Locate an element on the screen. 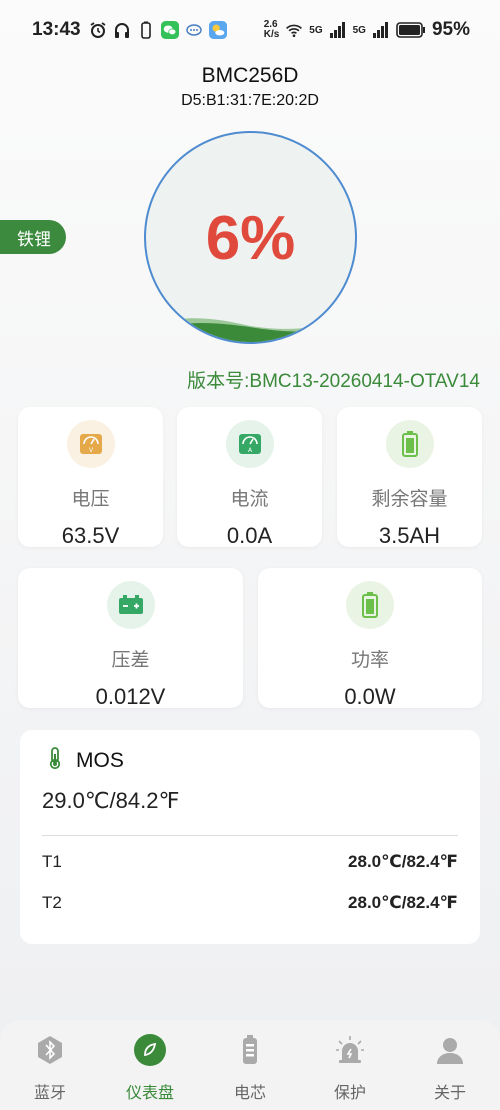 This screenshot has width=500, height=1110. soc-gauge: 6% is located at coordinates (250, 237).